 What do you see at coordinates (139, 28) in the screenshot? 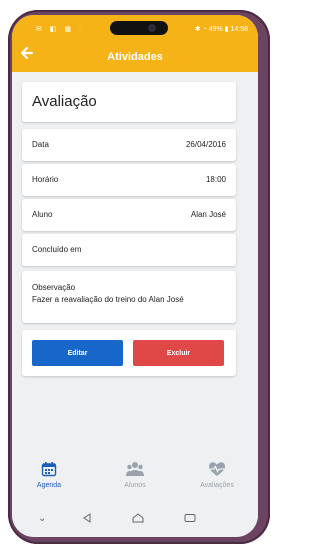
I see `camera-notch` at bounding box center [139, 28].